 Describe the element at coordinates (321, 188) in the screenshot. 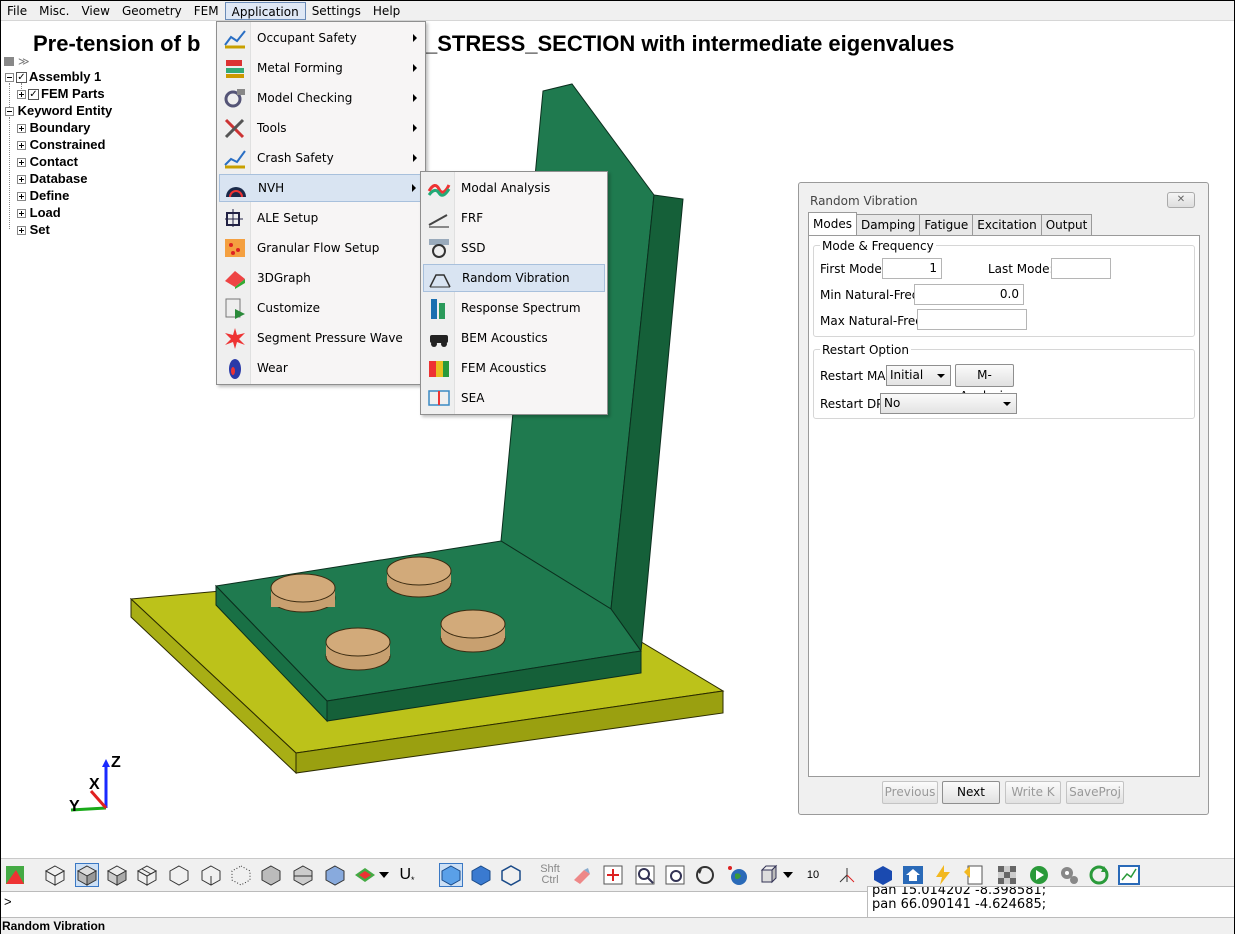

I see `menu-item-nvh: NVH` at that location.